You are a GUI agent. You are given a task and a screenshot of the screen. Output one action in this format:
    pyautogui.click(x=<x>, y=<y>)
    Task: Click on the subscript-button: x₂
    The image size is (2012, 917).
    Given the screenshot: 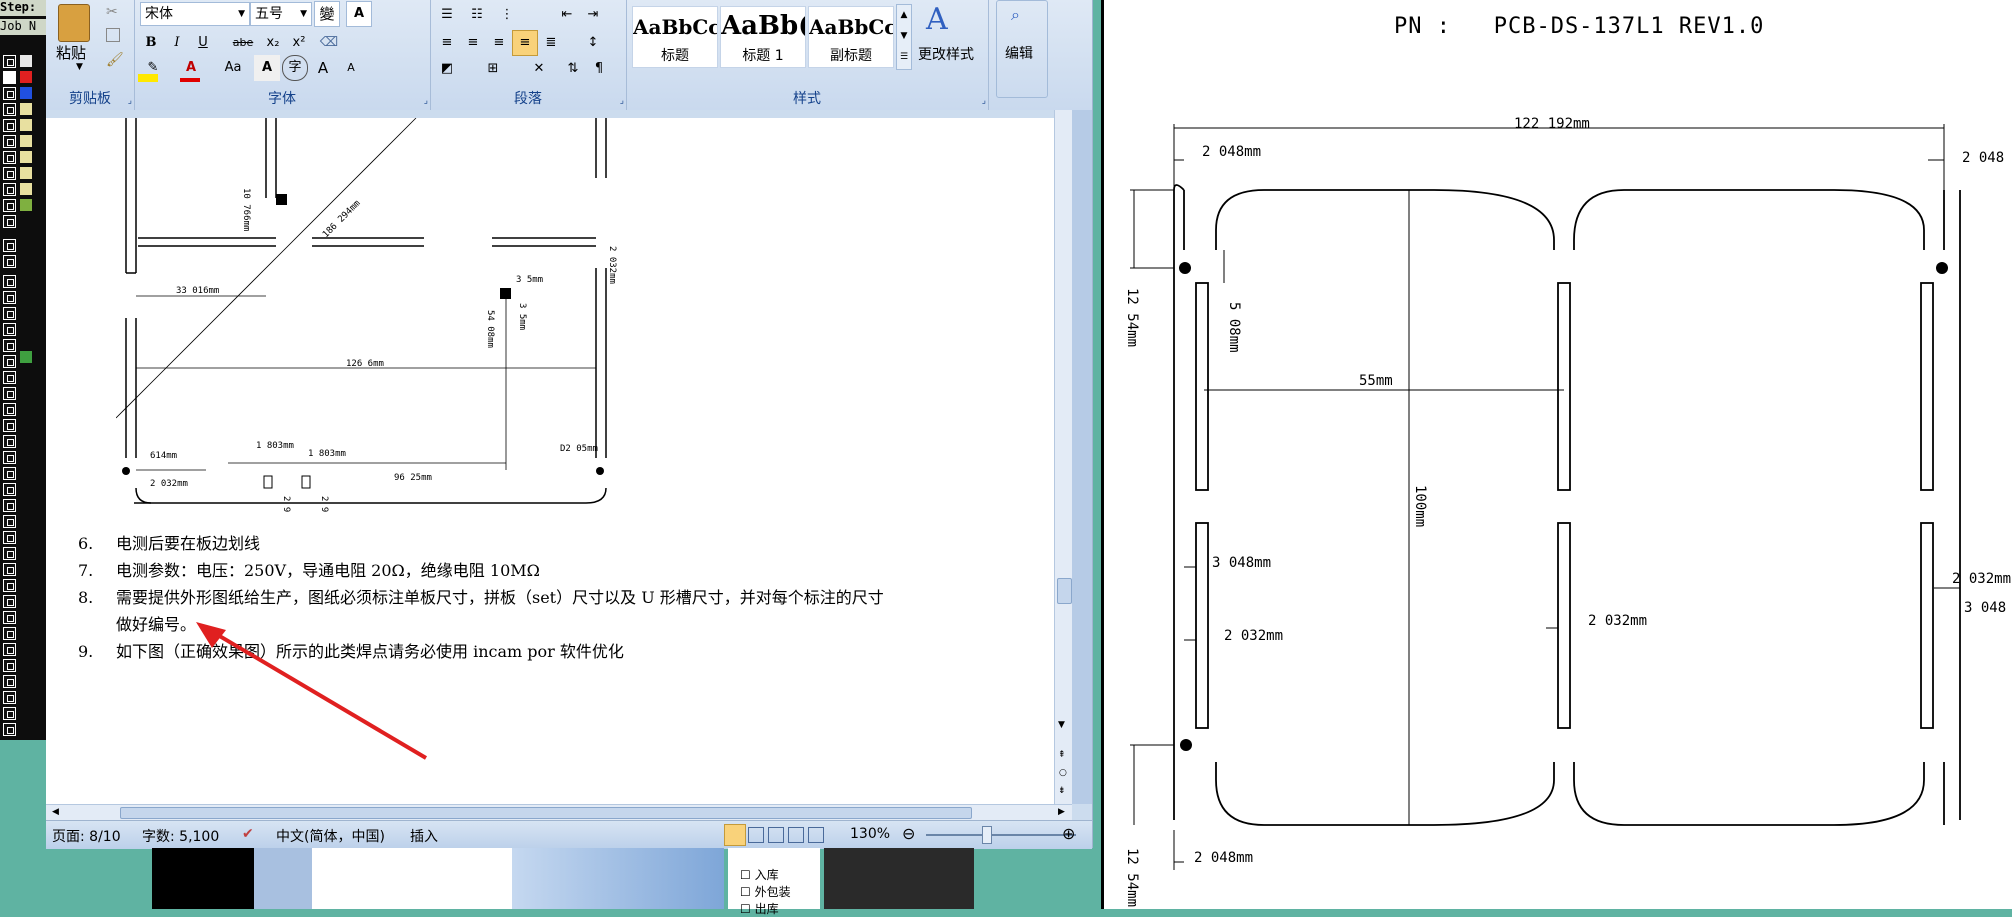 What is the action you would take?
    pyautogui.click(x=273, y=43)
    